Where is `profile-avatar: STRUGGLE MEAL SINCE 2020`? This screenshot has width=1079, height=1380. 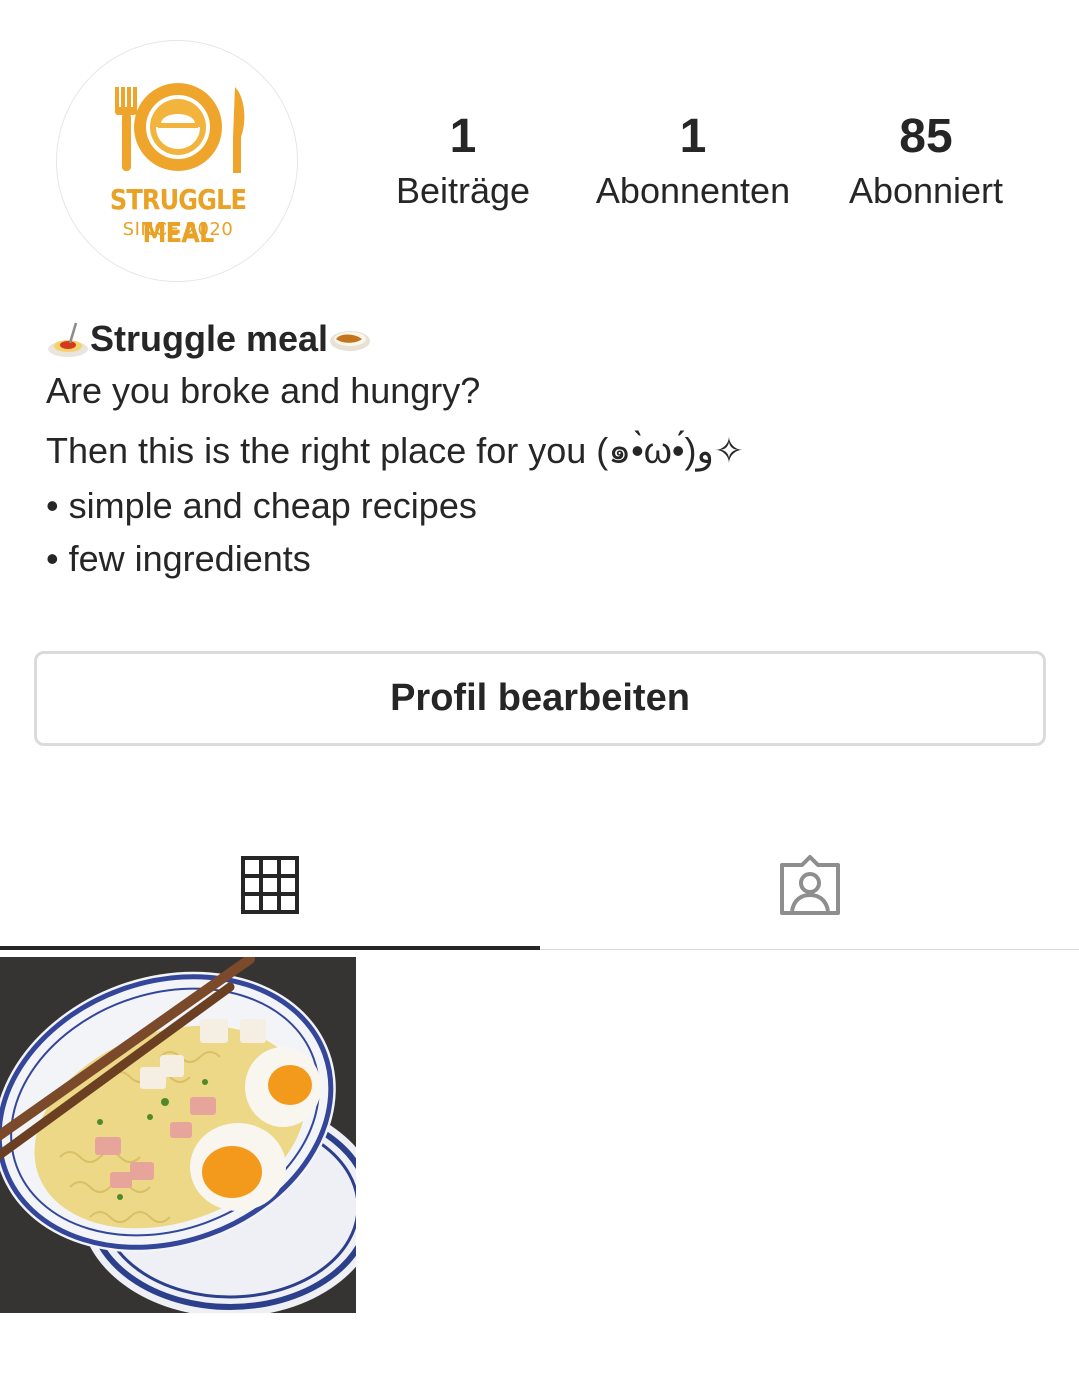 profile-avatar: STRUGGLE MEAL SINCE 2020 is located at coordinates (177, 161).